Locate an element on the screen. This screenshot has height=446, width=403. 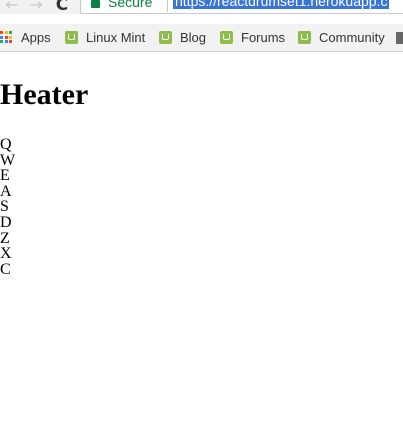
lock-icon is located at coordinates (95, 4).